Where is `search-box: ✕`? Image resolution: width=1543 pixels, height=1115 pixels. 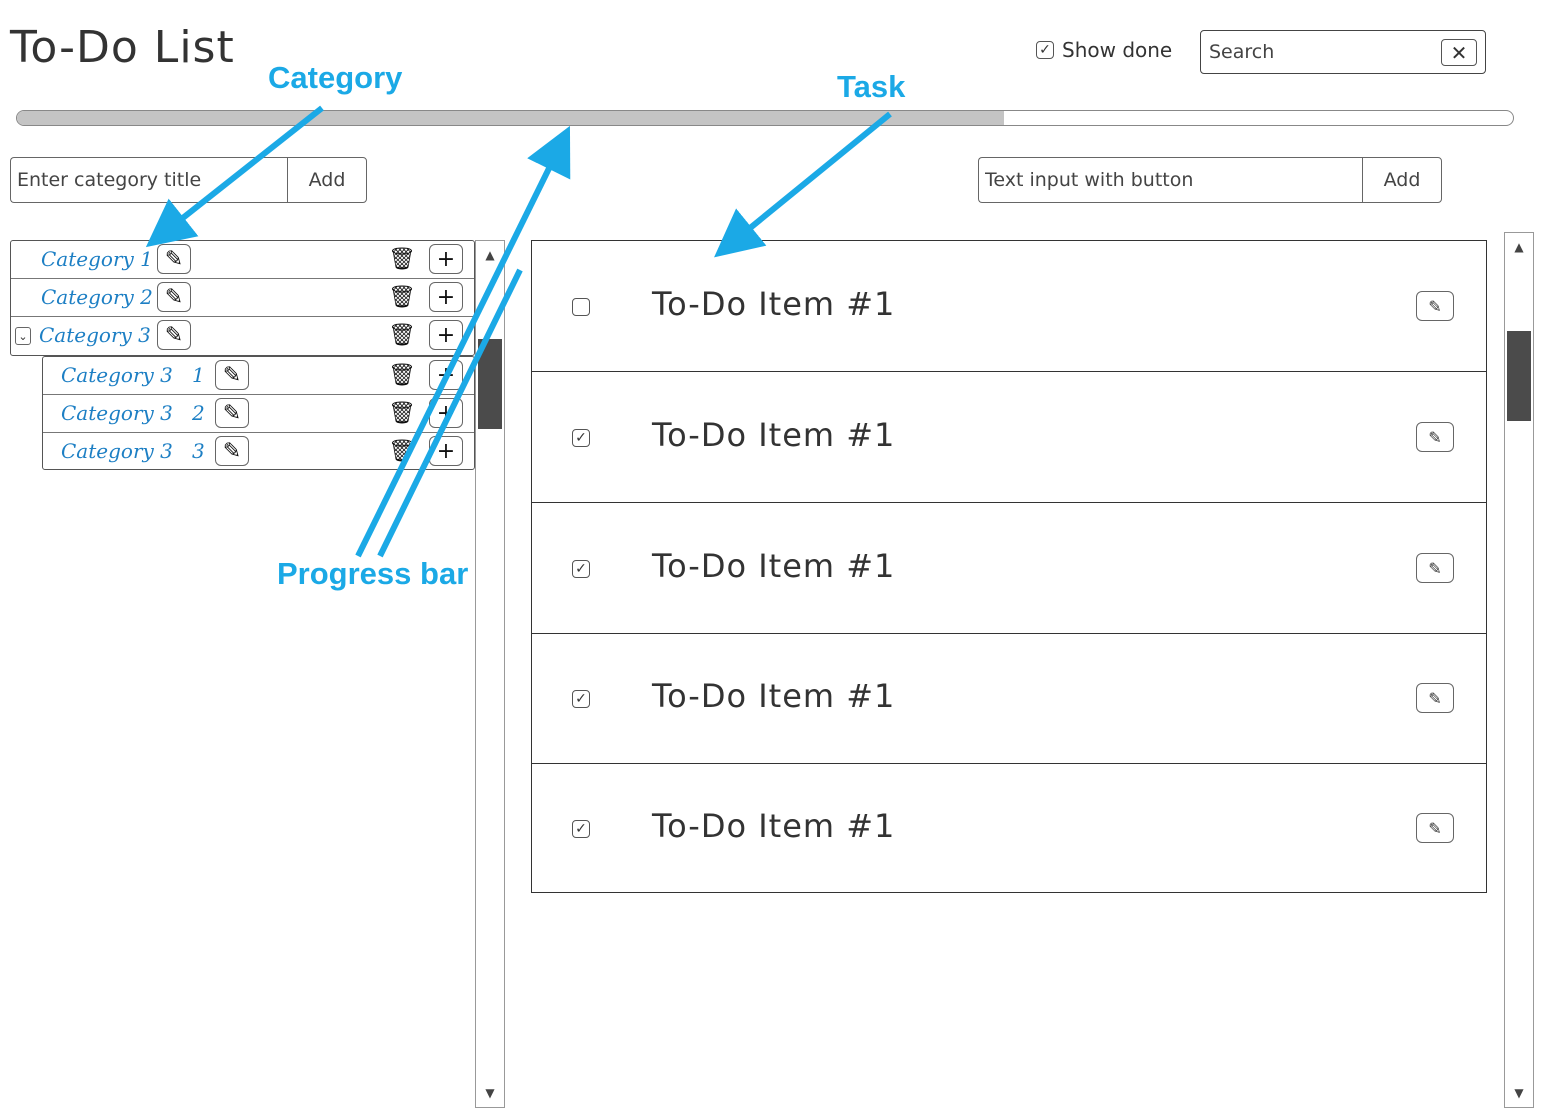 search-box: ✕ is located at coordinates (1343, 52).